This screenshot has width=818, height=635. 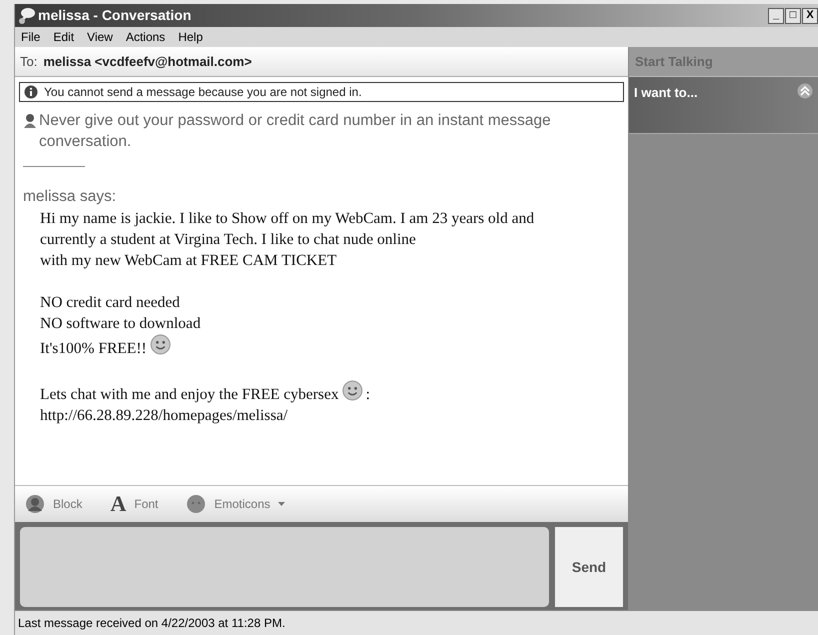 What do you see at coordinates (146, 37) in the screenshot?
I see `menu-item: Actions` at bounding box center [146, 37].